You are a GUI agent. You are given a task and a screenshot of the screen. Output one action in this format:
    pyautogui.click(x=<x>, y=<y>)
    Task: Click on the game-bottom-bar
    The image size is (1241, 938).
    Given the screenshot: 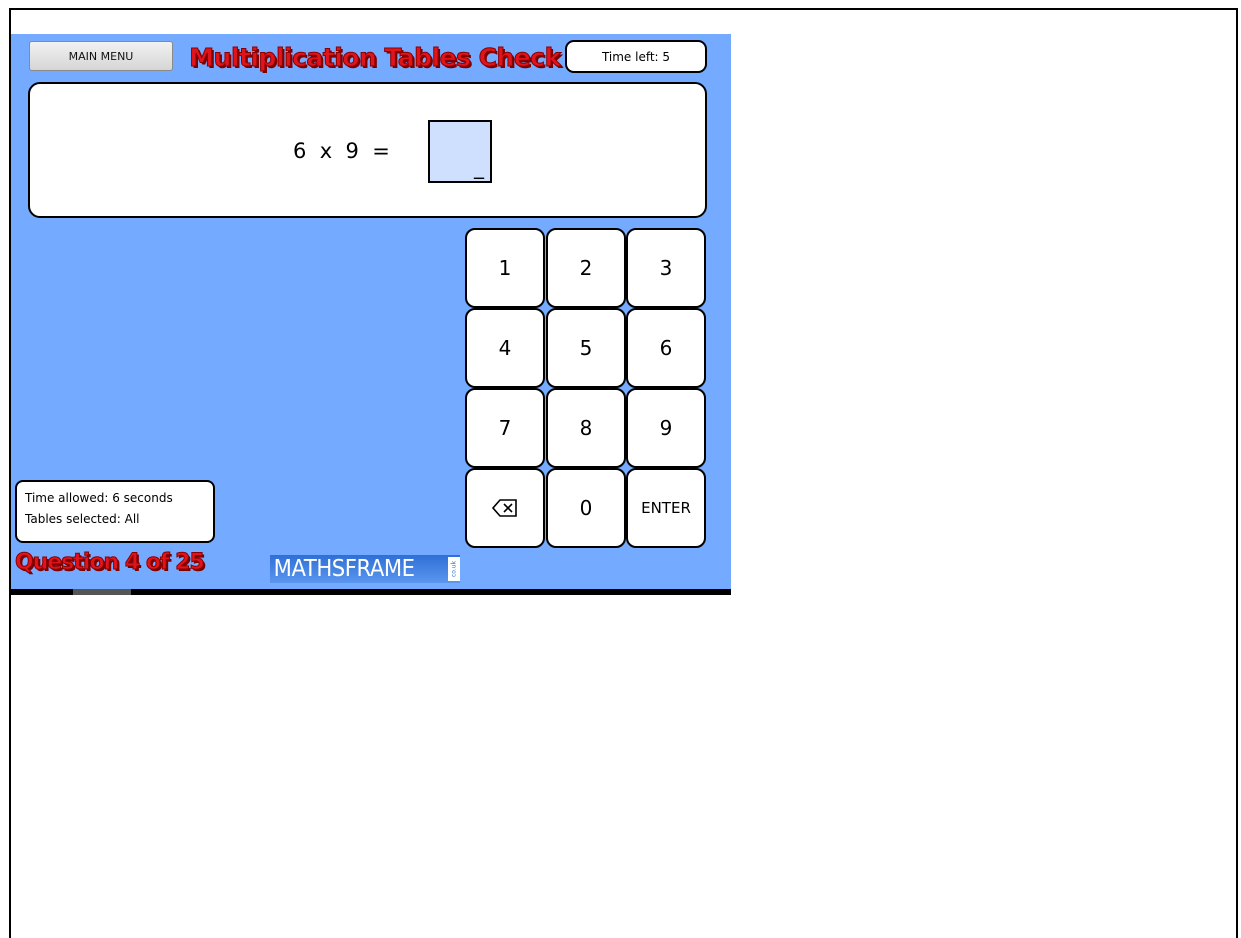 What is the action you would take?
    pyautogui.click(x=371, y=592)
    